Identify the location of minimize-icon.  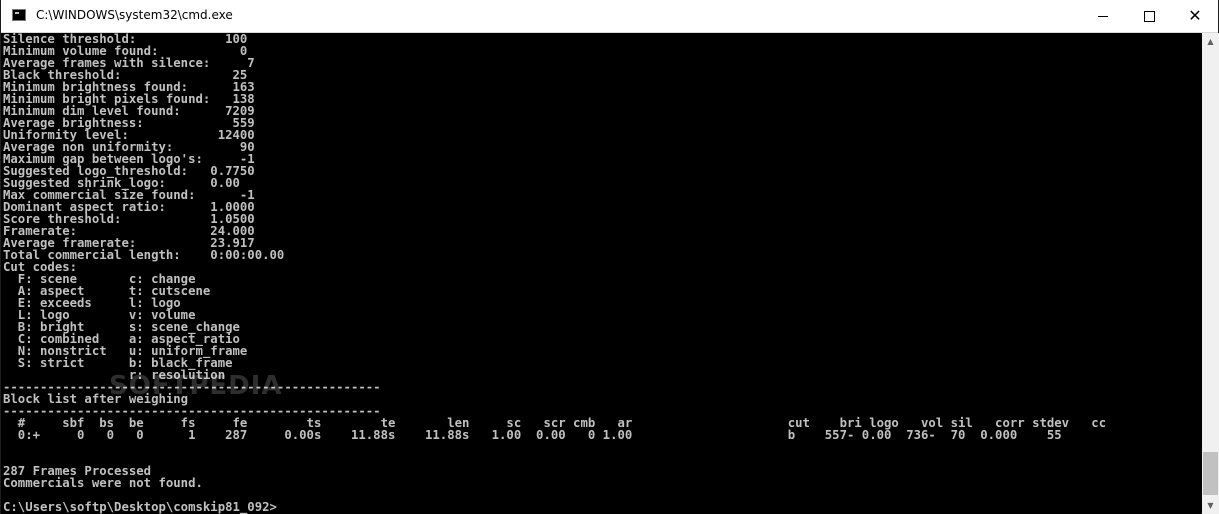
(1103, 16).